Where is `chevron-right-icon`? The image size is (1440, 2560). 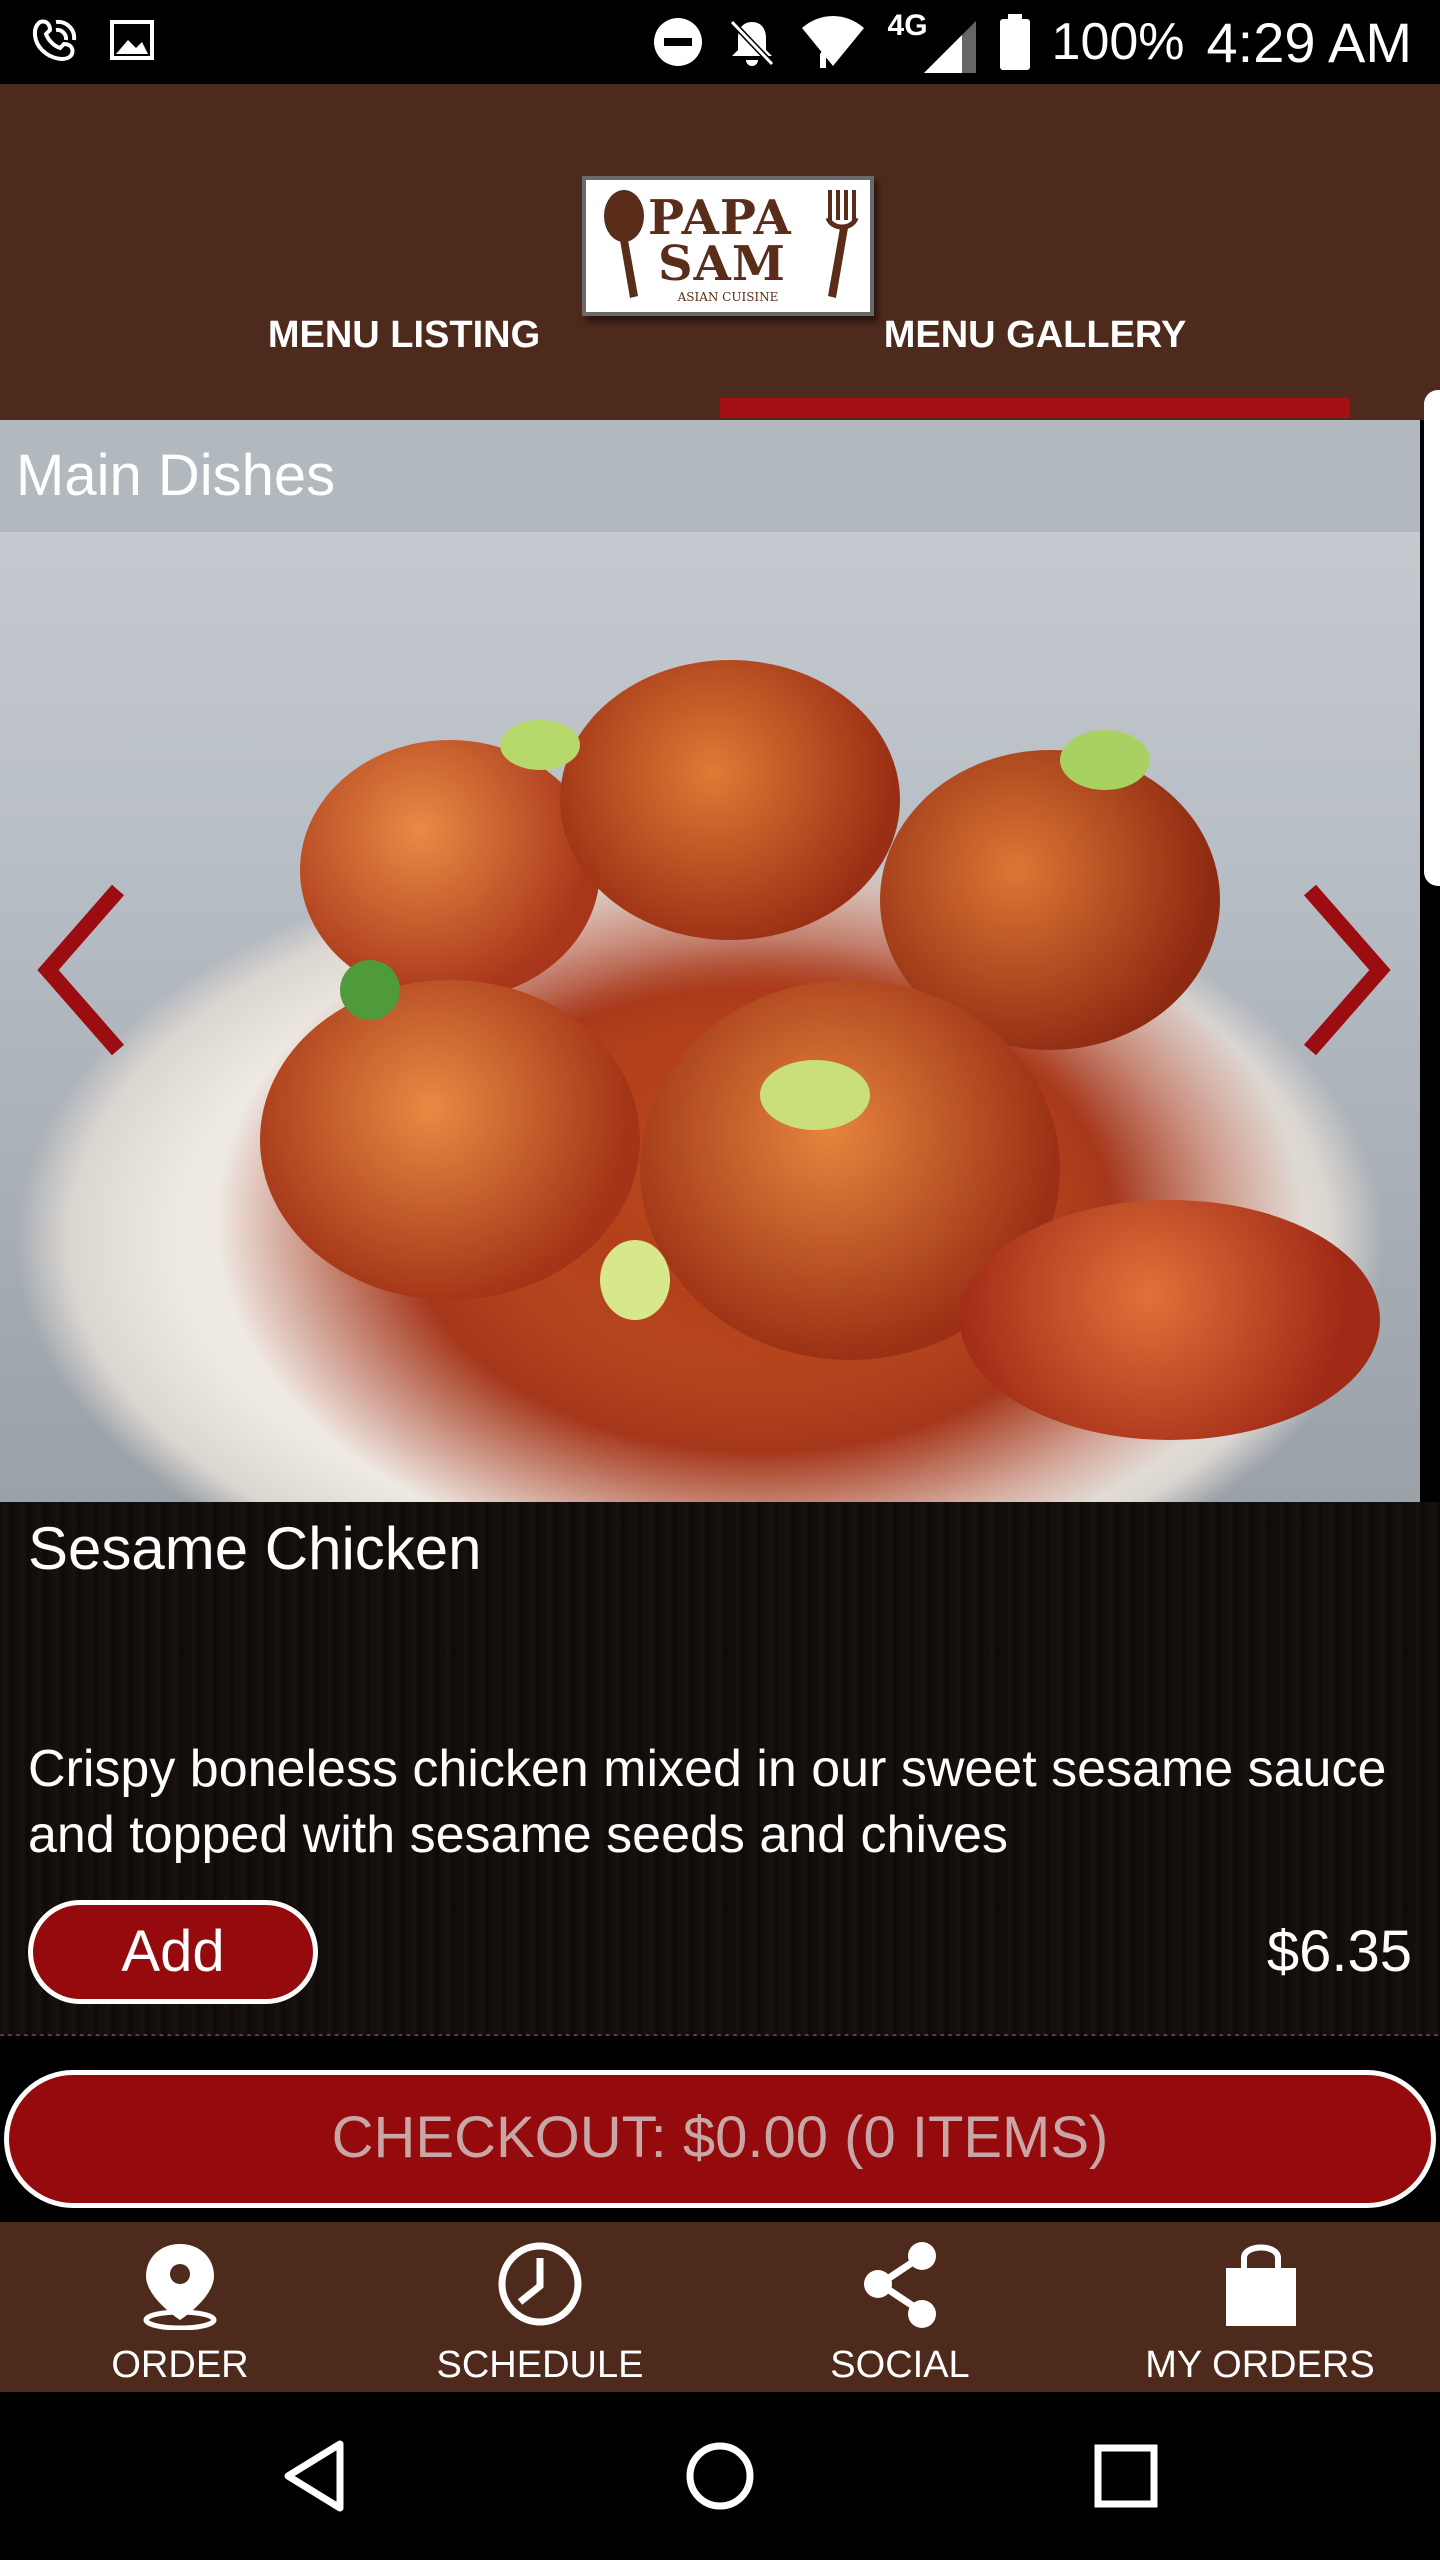
chevron-right-icon is located at coordinates (1345, 970).